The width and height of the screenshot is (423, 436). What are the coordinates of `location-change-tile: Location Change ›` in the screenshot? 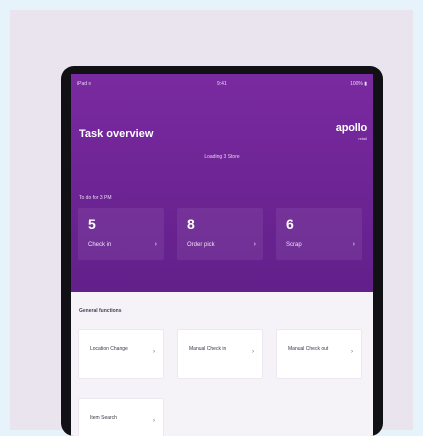 It's located at (121, 354).